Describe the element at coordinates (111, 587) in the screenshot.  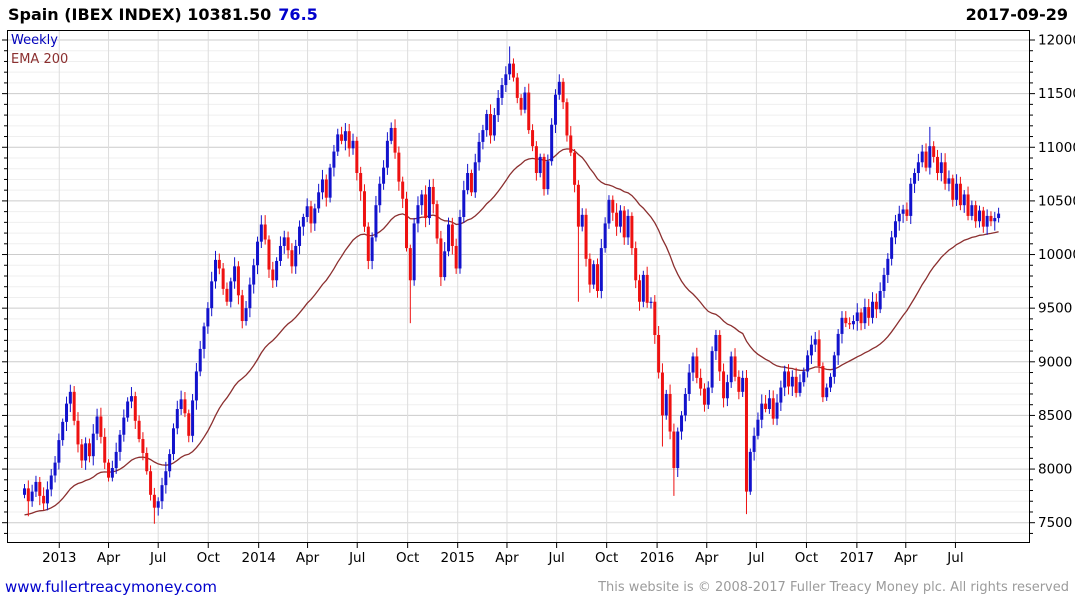
I see `footer-website-link: www.fullertreacymoney.com` at that location.